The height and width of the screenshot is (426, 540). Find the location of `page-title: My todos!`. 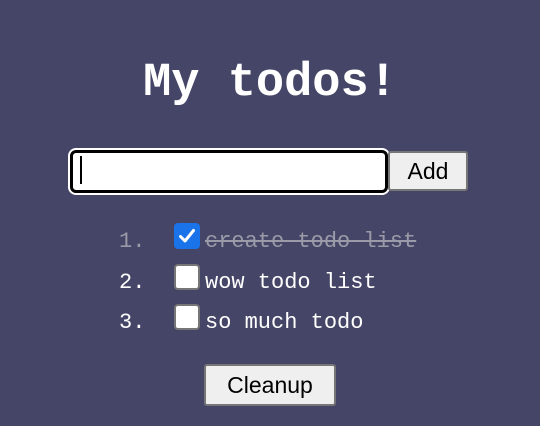

page-title: My todos! is located at coordinates (270, 83).